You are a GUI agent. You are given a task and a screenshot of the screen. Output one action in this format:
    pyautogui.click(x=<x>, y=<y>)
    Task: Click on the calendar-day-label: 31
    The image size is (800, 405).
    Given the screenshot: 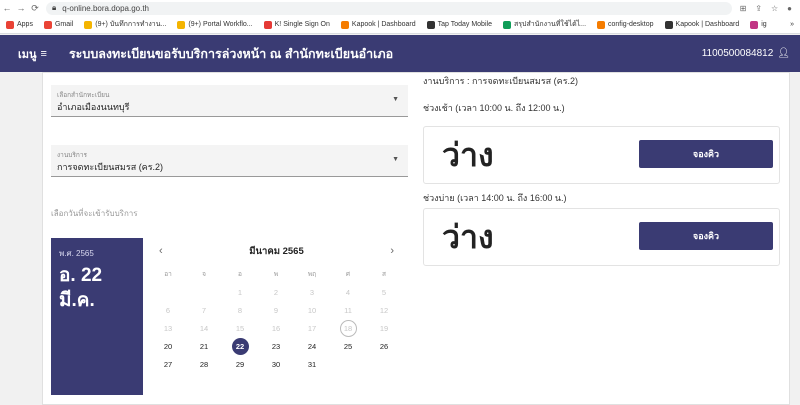 What is the action you would take?
    pyautogui.click(x=312, y=364)
    